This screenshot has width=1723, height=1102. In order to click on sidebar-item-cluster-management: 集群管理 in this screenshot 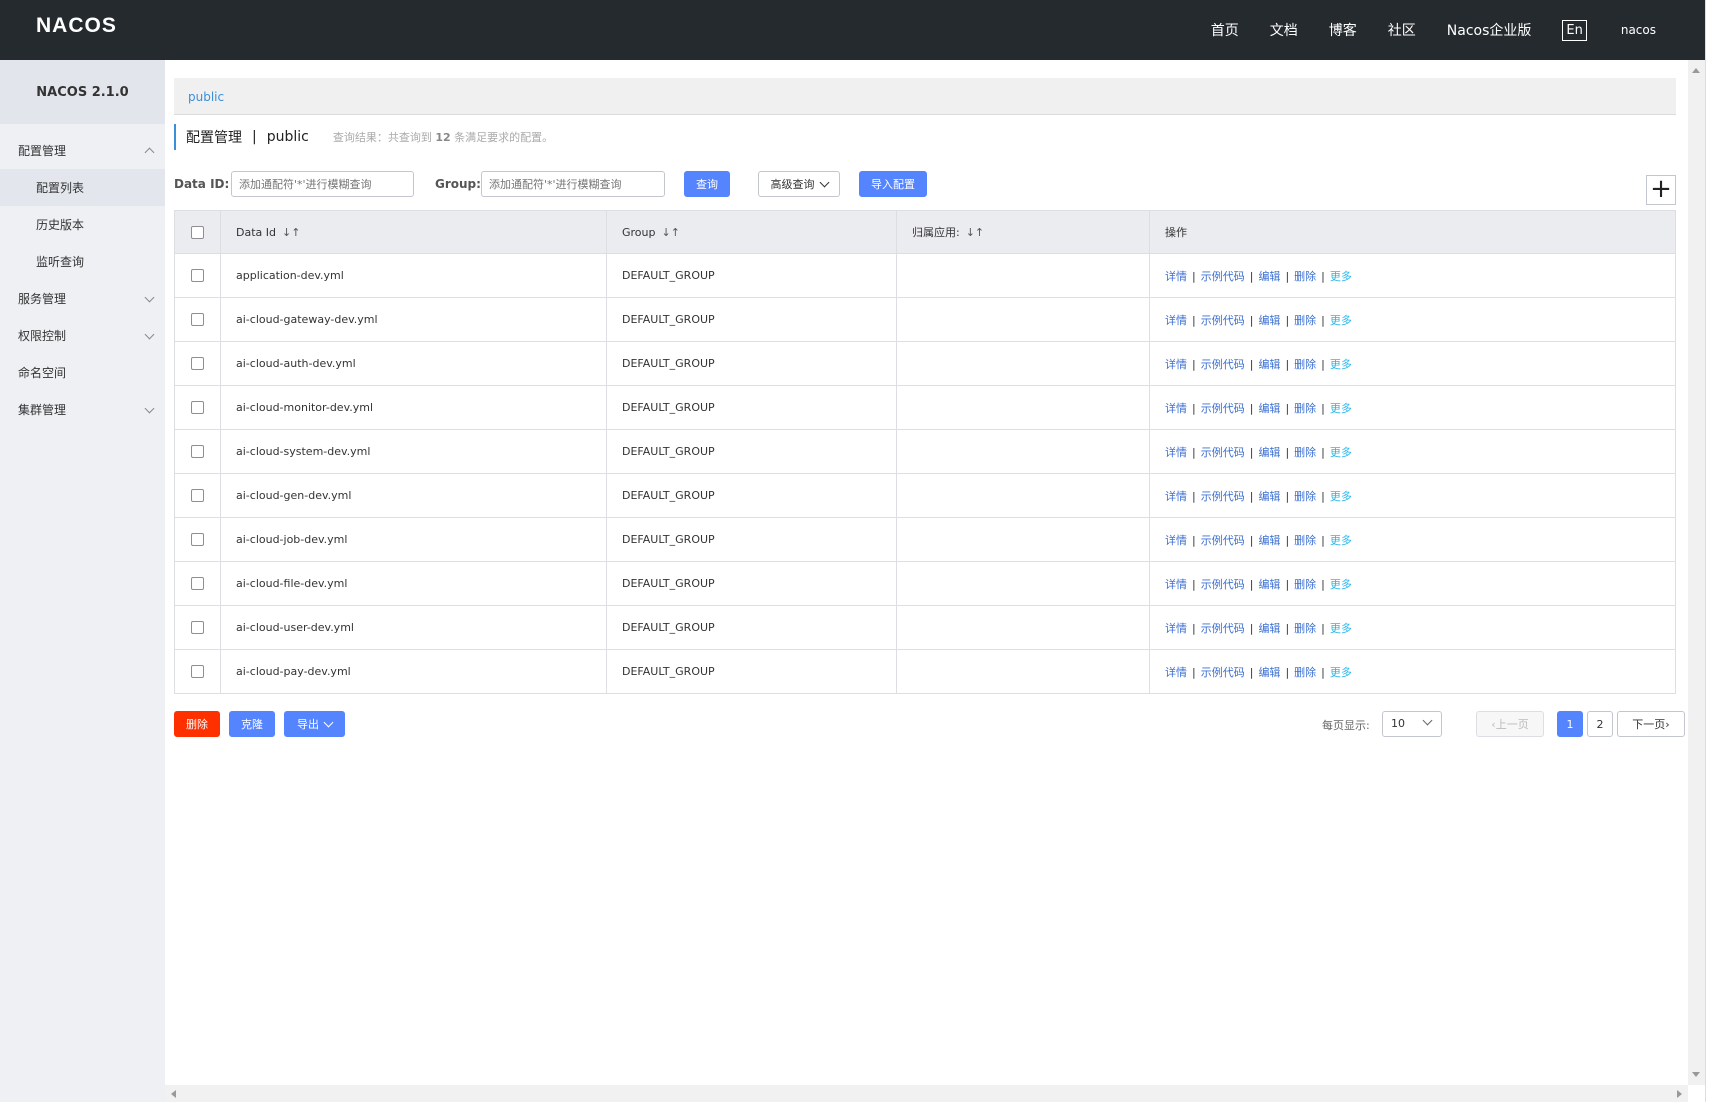, I will do `click(82, 409)`.